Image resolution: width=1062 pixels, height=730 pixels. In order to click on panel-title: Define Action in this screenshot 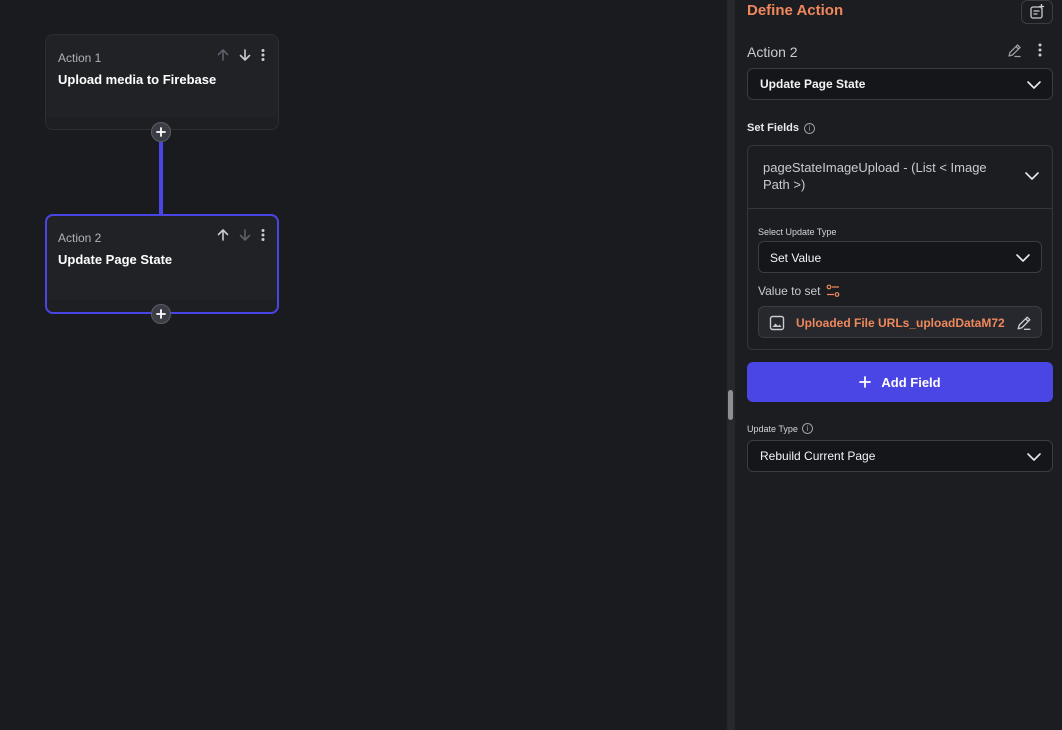, I will do `click(795, 10)`.